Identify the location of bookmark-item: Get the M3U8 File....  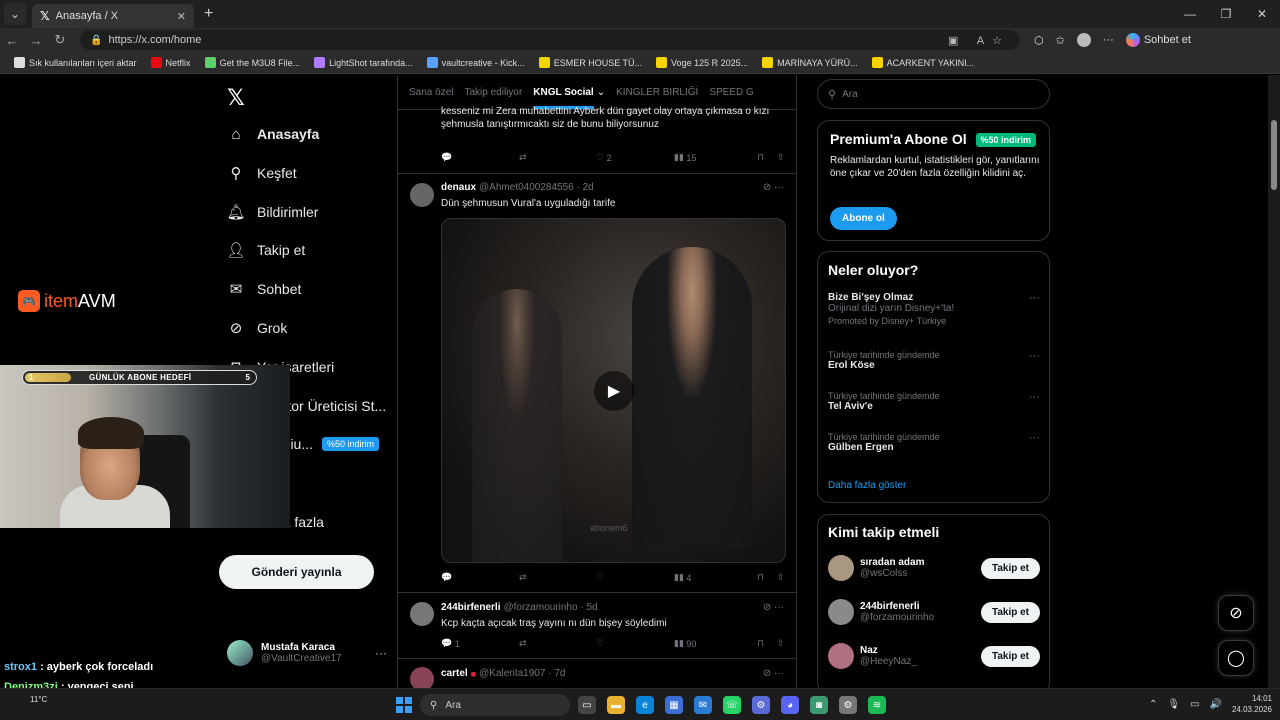
(252, 62).